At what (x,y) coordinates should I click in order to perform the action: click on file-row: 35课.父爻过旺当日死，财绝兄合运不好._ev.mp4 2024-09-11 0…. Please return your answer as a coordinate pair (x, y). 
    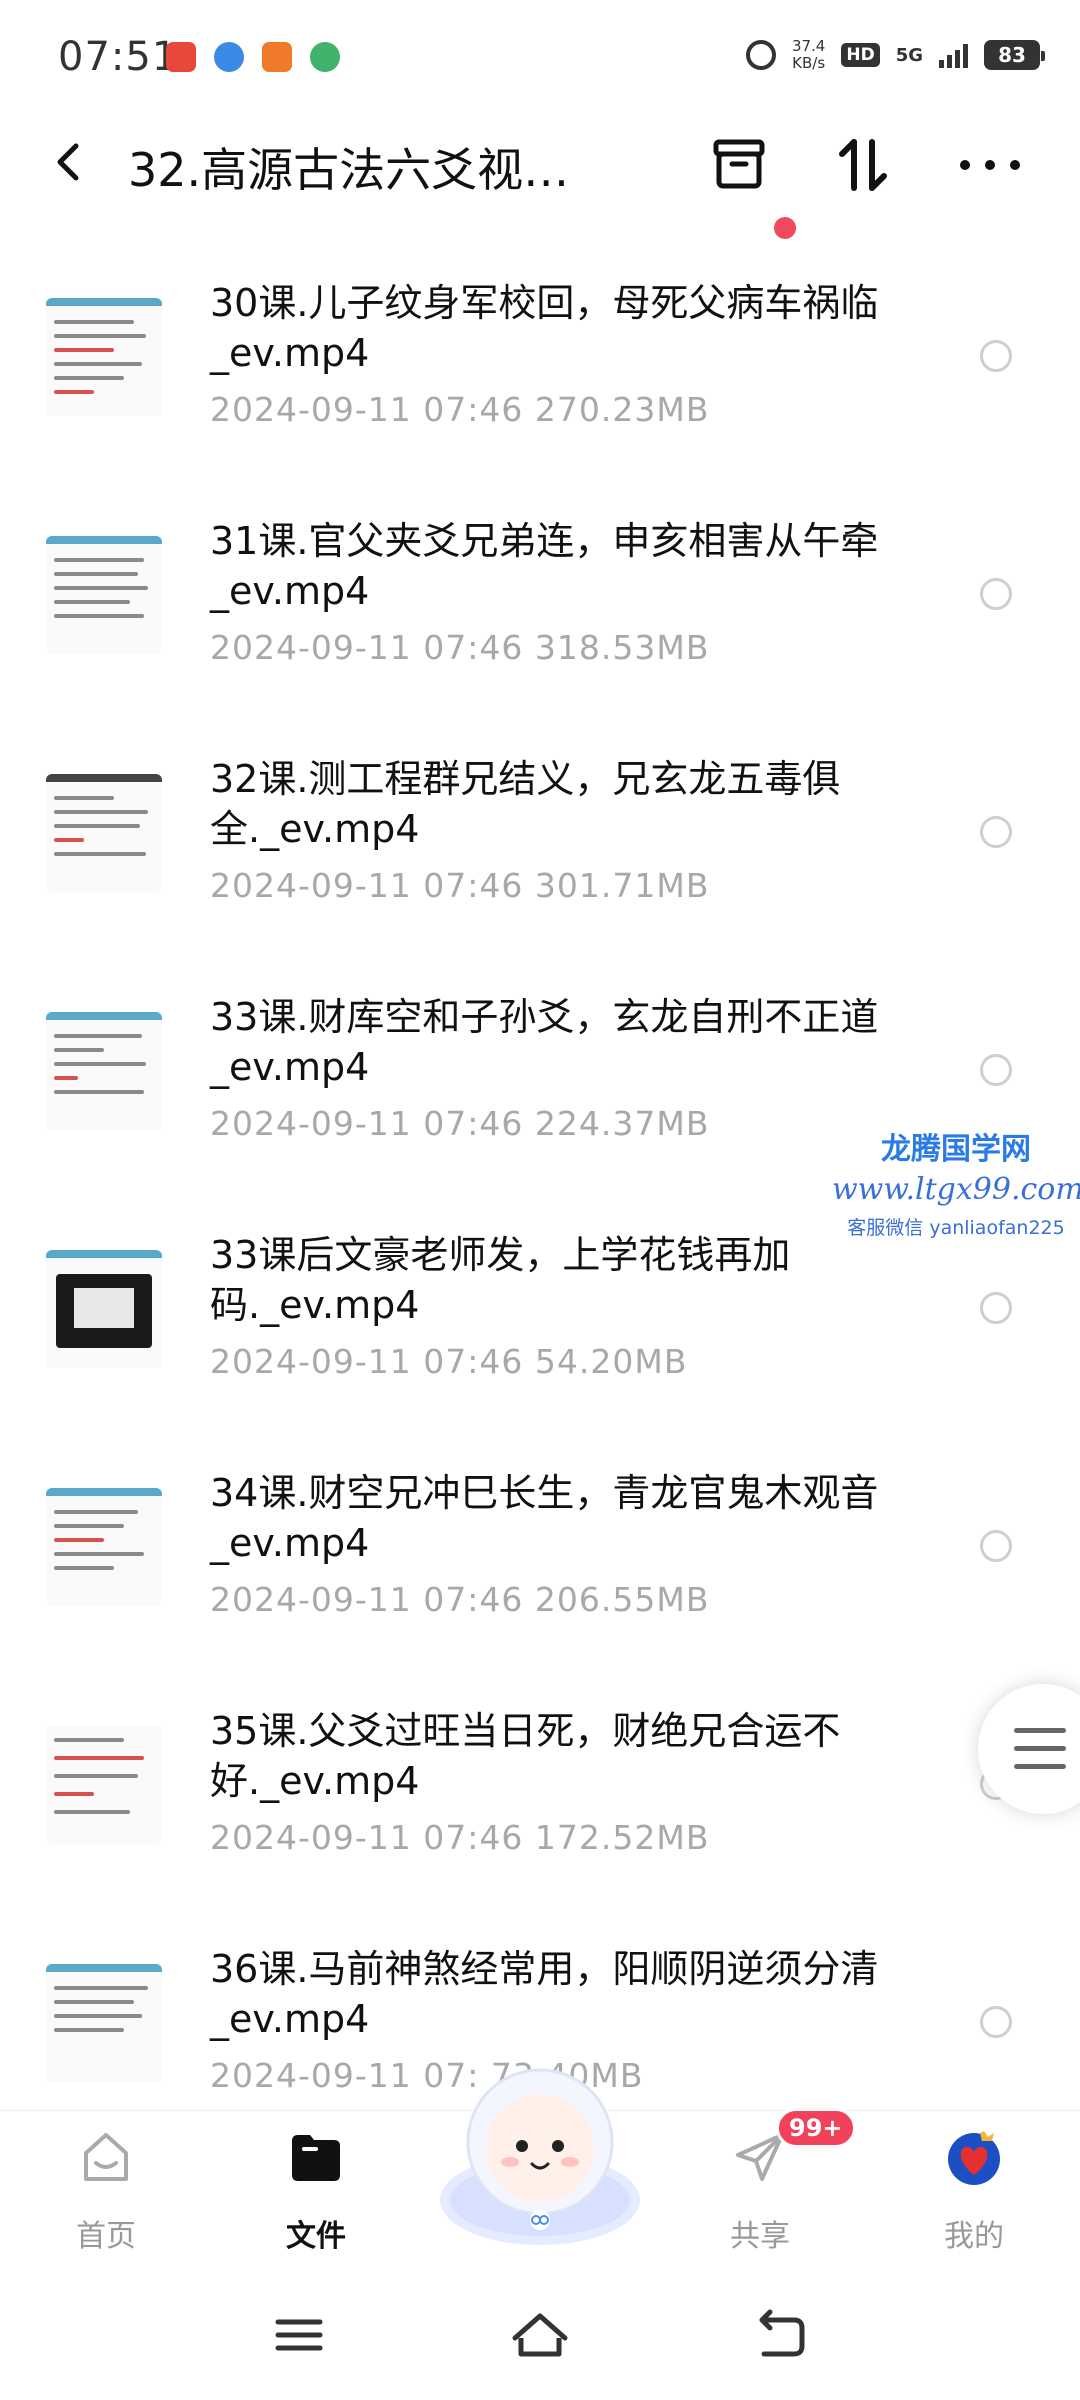
    Looking at the image, I should click on (540, 1807).